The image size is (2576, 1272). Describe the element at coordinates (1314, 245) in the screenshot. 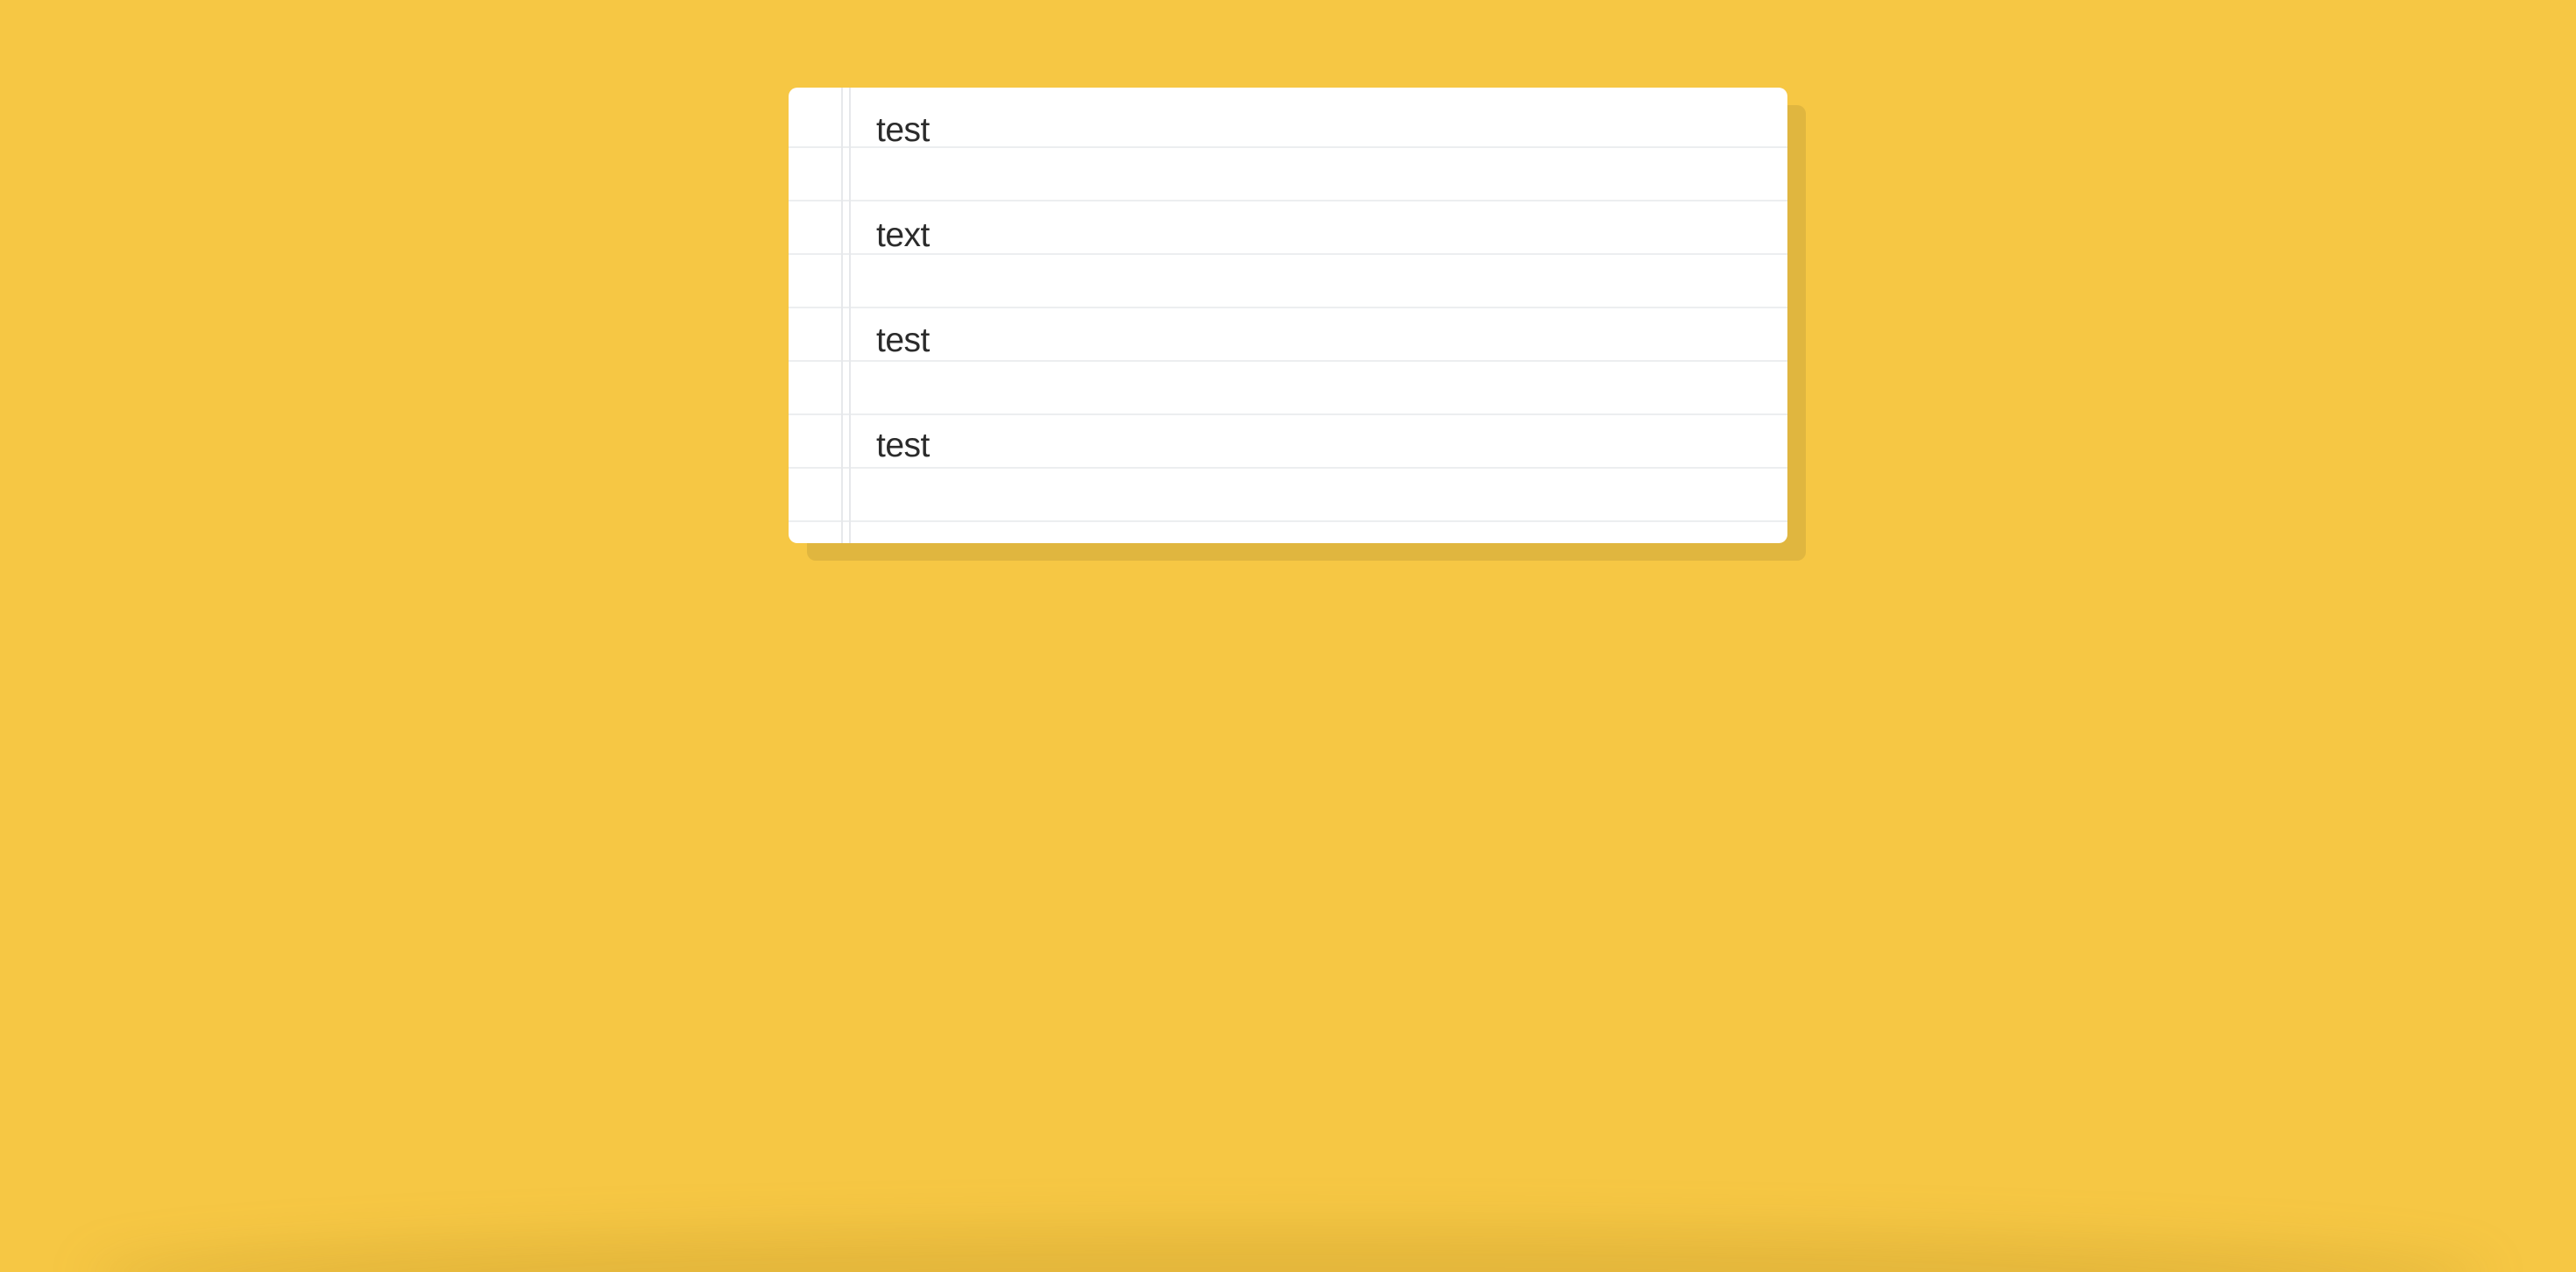

I see `note-item: text` at that location.